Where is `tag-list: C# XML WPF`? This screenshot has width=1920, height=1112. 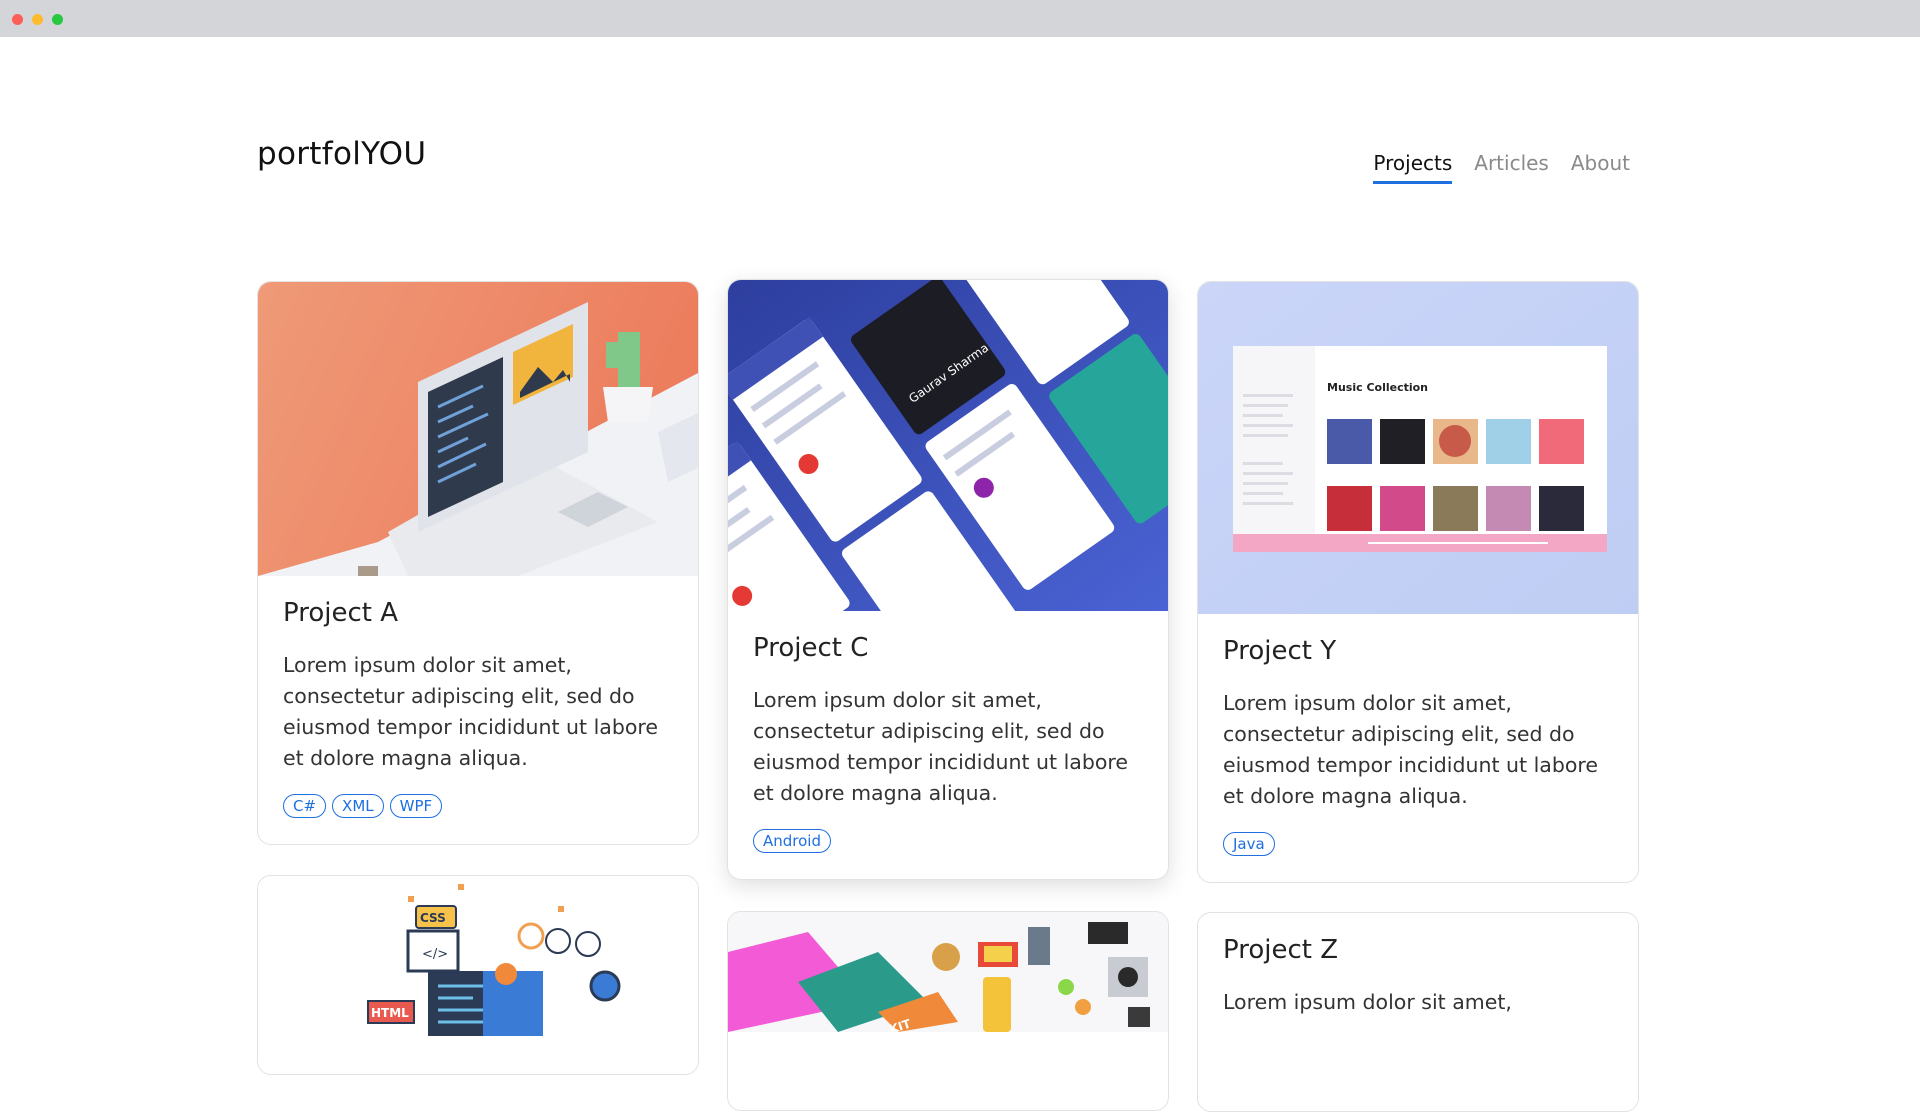
tag-list: C# XML WPF is located at coordinates (478, 806).